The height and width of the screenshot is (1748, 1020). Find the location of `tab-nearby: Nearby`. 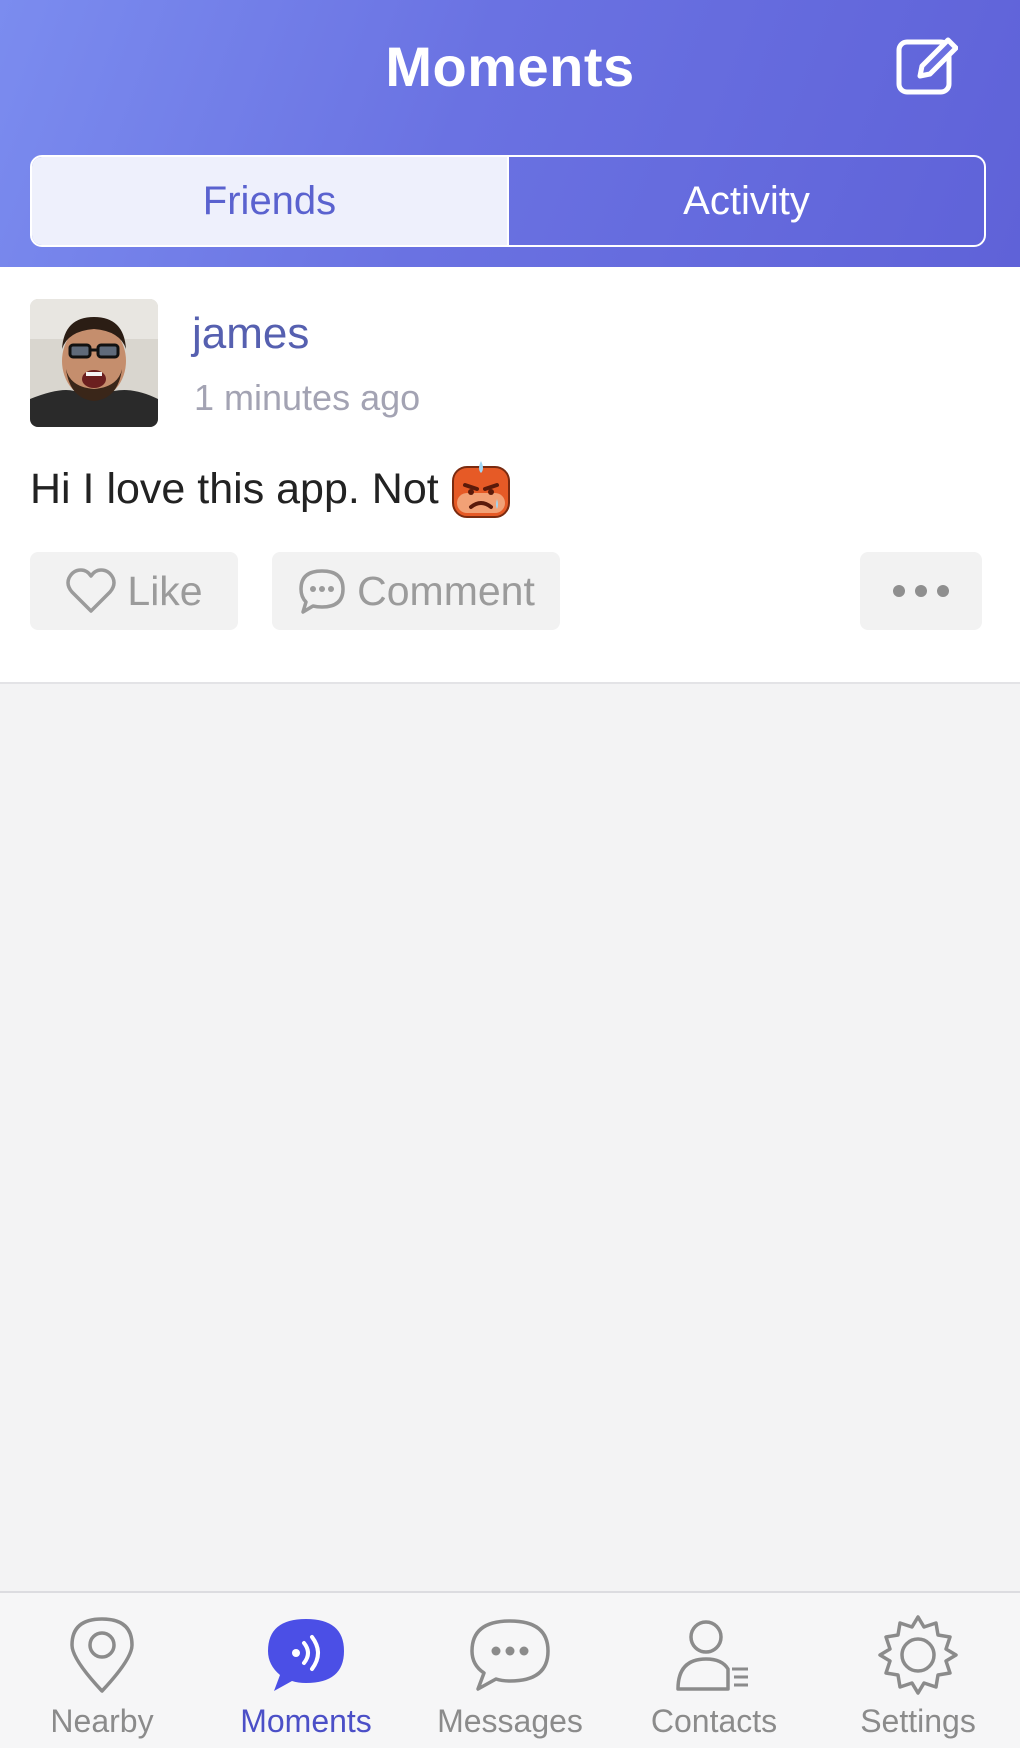

tab-nearby: Nearby is located at coordinates (102, 1670).